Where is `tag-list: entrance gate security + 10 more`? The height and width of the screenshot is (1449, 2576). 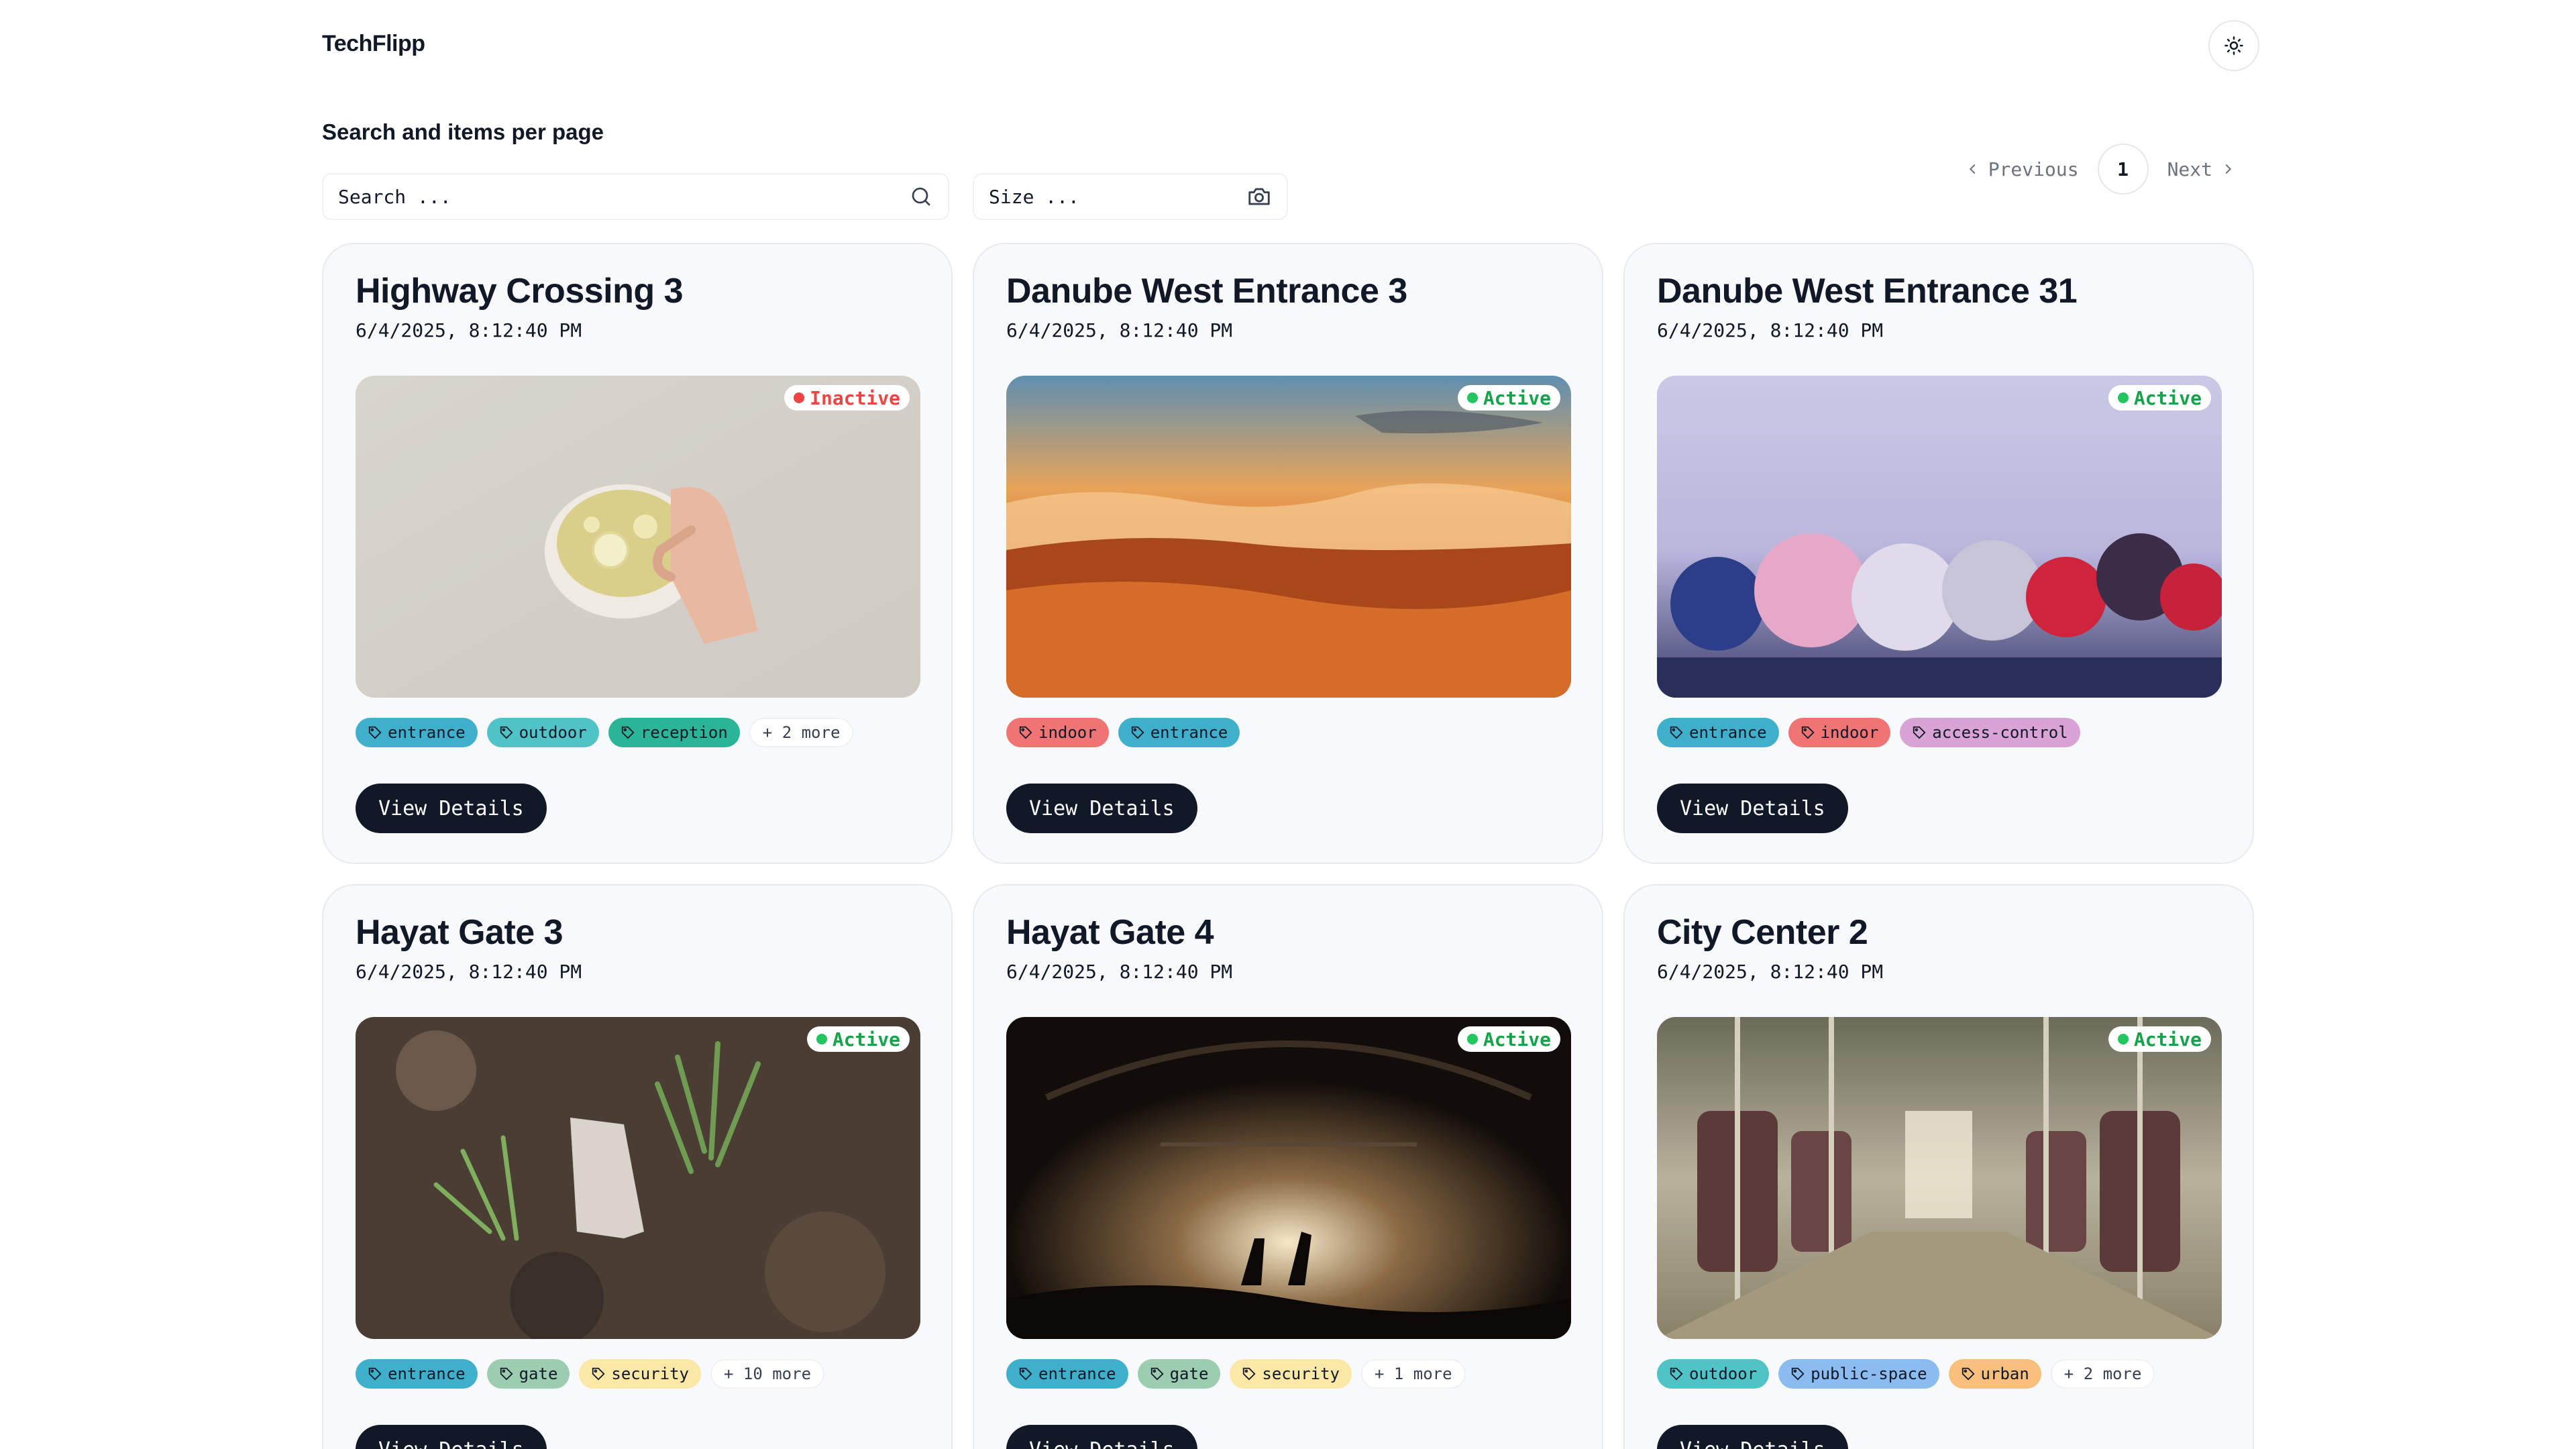 tag-list: entrance gate security + 10 more is located at coordinates (590, 1374).